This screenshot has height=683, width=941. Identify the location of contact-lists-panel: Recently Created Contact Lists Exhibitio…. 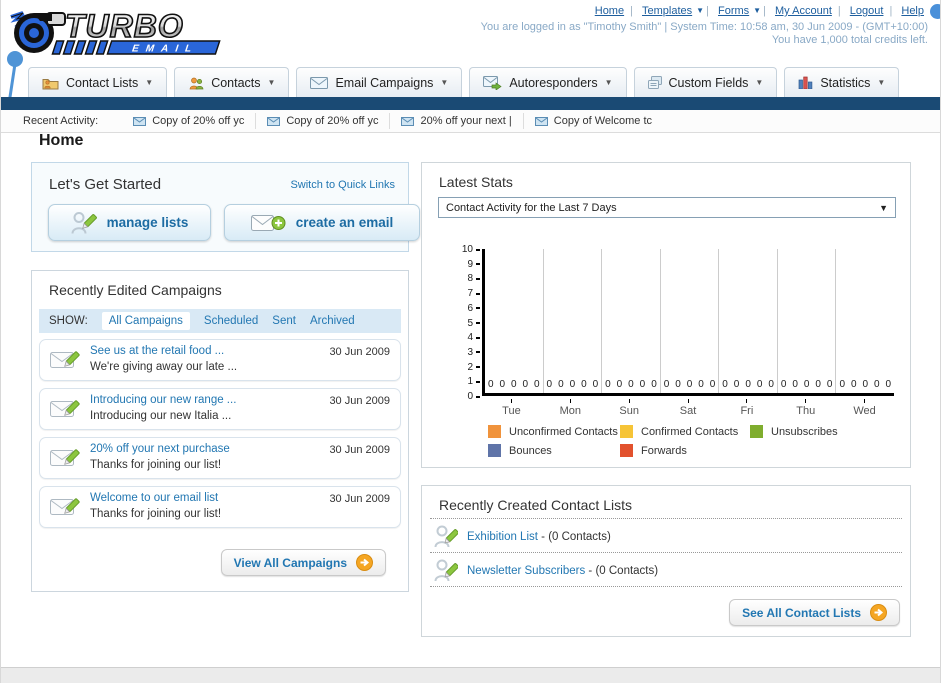
(666, 561).